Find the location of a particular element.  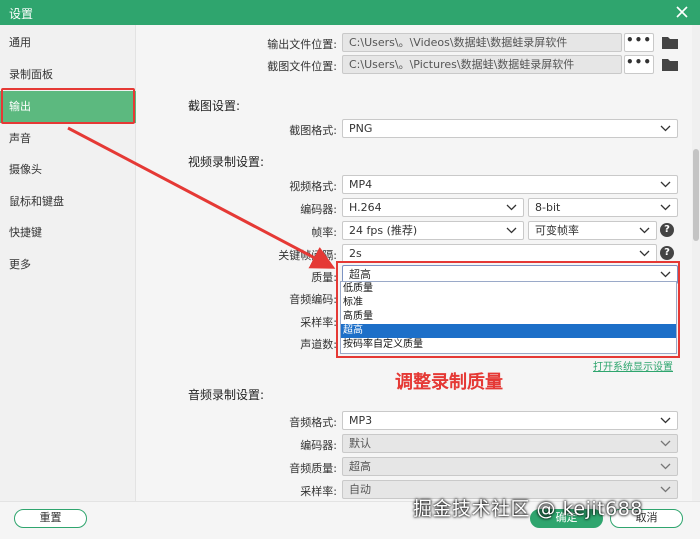

reset-button: 重置 is located at coordinates (50, 518).